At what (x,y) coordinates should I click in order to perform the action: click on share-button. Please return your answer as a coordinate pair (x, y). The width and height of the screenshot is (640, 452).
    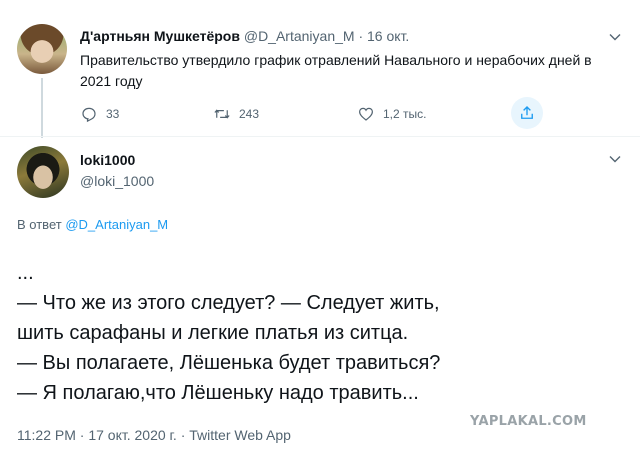
    Looking at the image, I should click on (527, 113).